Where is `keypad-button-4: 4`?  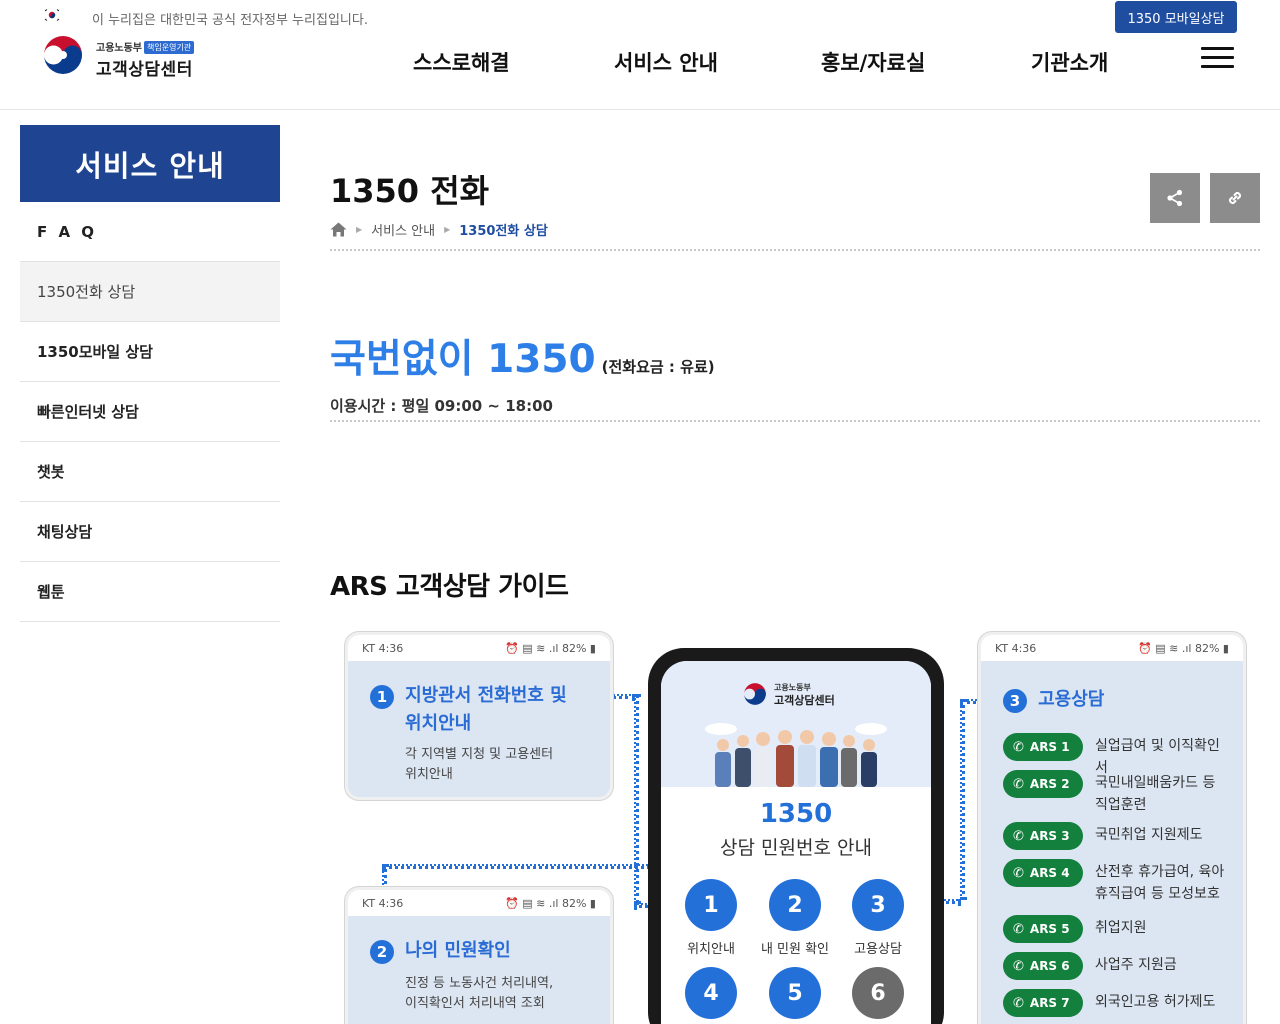 keypad-button-4: 4 is located at coordinates (711, 993).